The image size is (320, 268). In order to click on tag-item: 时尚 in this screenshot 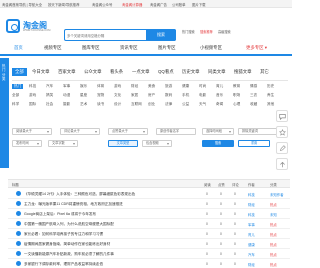, I will do `click(202, 86)`.